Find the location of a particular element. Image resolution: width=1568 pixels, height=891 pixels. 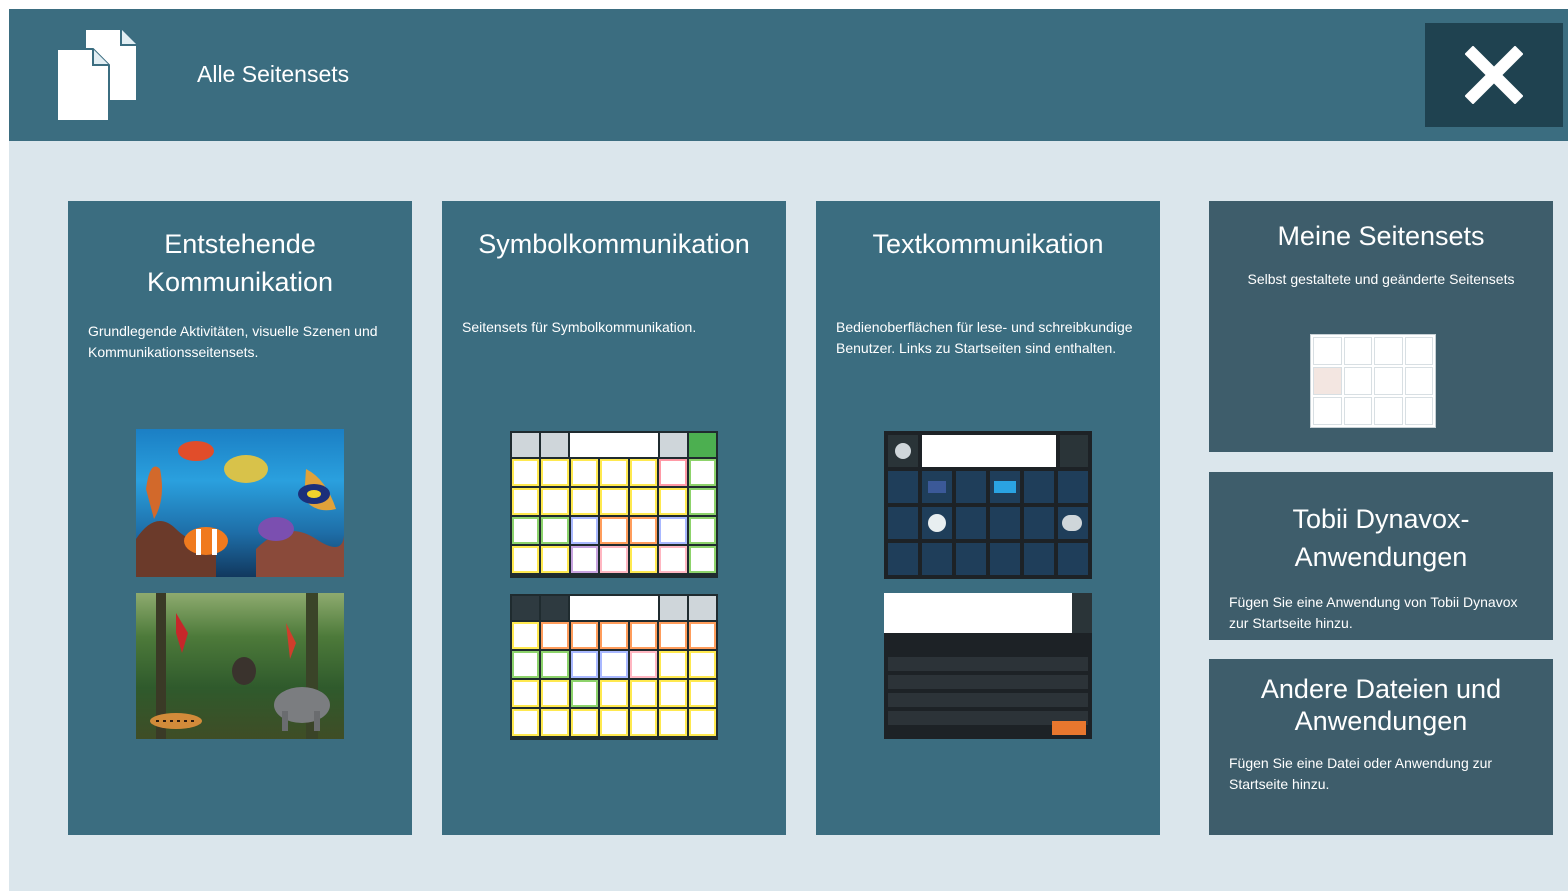

page-set-thumbnail is located at coordinates (1373, 381).